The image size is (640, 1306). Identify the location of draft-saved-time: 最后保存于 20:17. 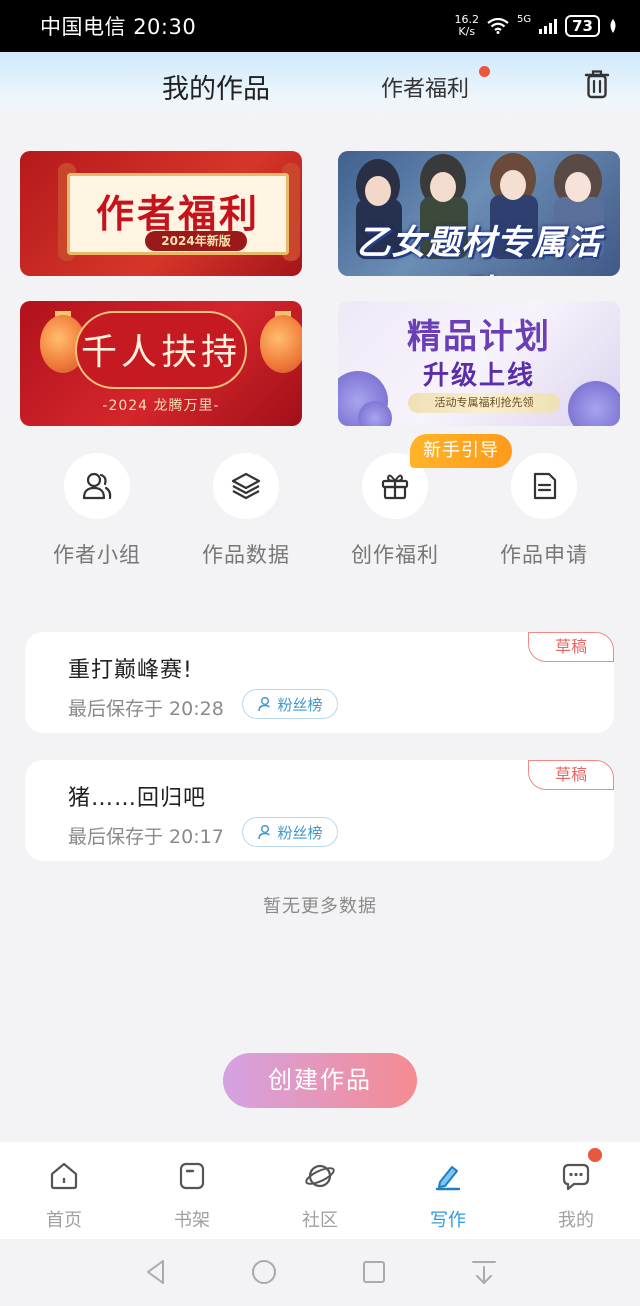
(146, 837).